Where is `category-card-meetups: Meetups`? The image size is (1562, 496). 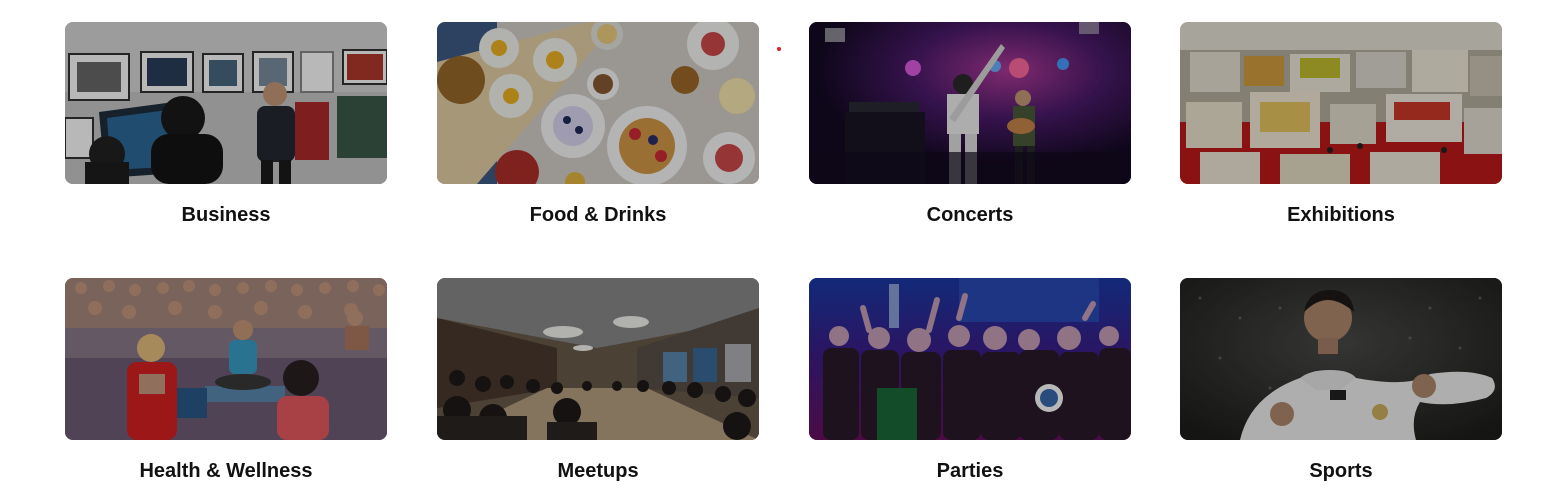
category-card-meetups: Meetups is located at coordinates (598, 380).